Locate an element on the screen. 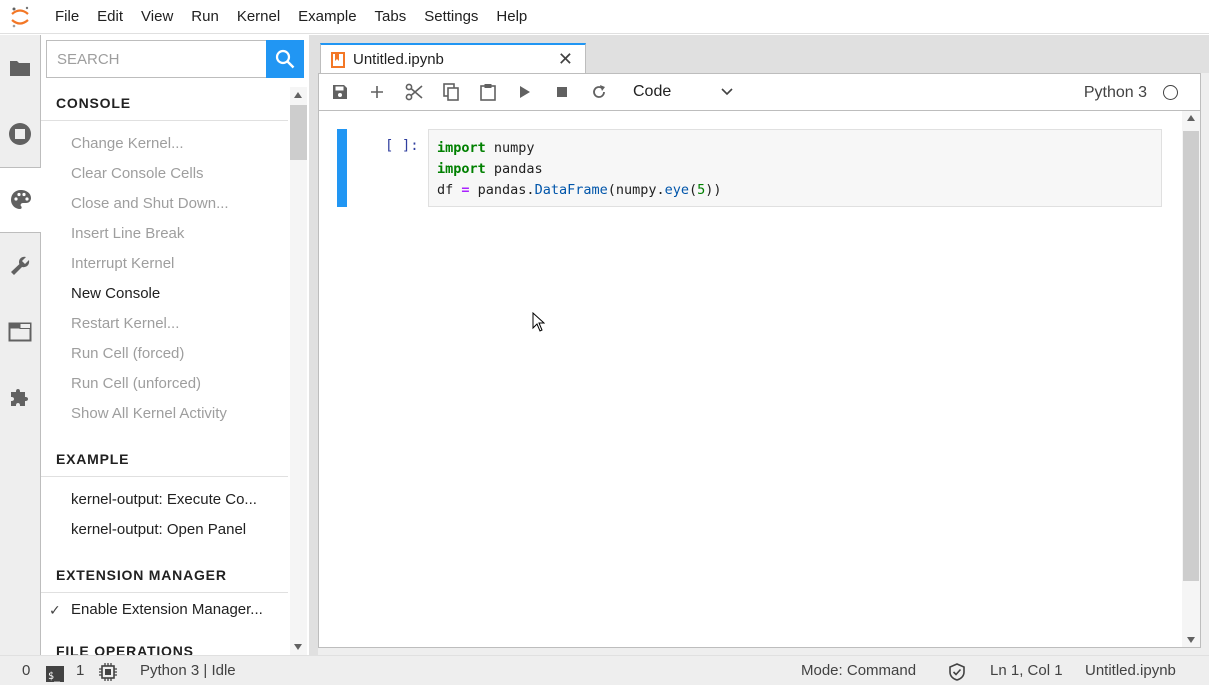 This screenshot has width=1209, height=693. open-tabs-tab is located at coordinates (20, 332).